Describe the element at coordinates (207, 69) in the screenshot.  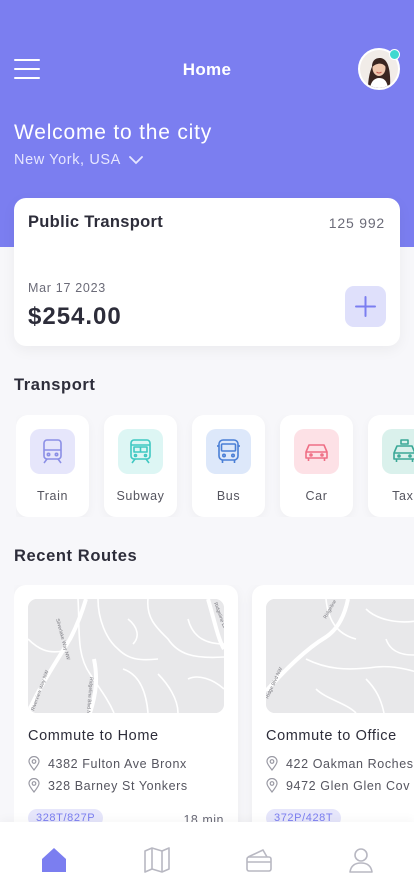
I see `page-title: Home` at that location.